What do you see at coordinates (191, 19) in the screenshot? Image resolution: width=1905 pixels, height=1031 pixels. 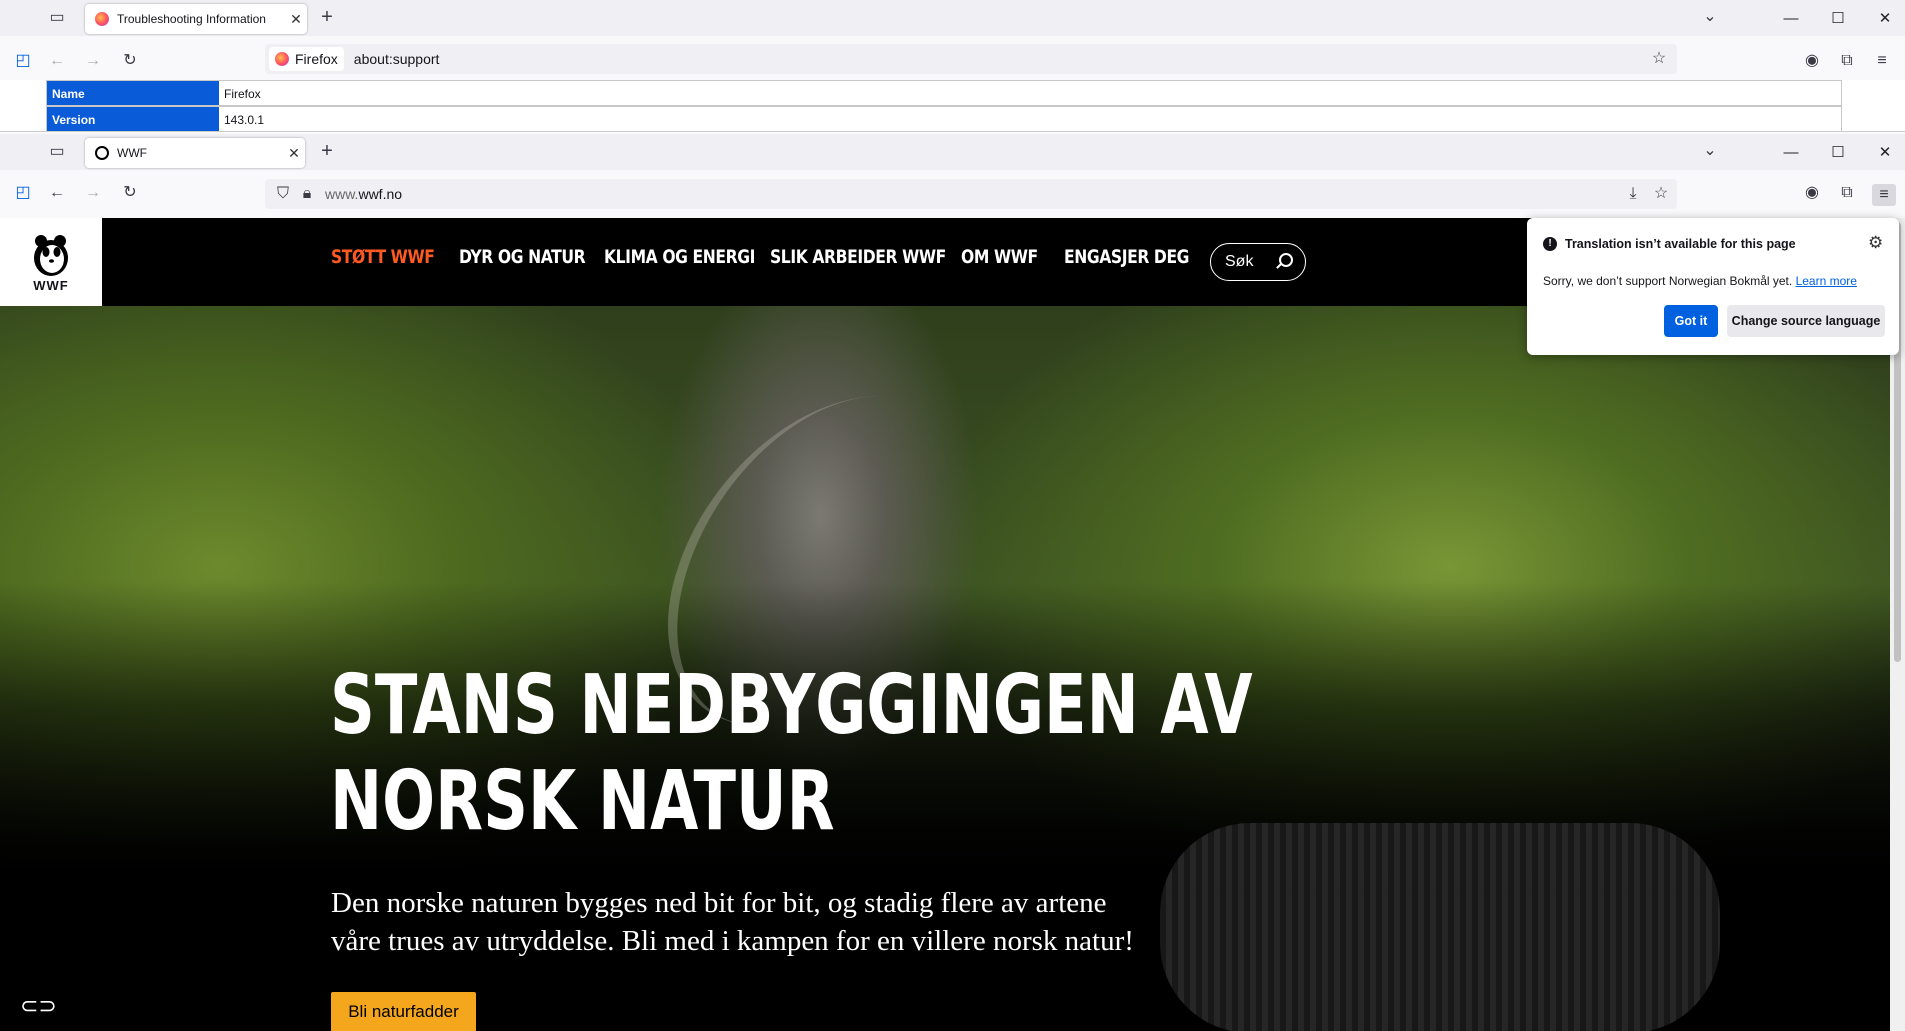 I see `tab-title: Troubleshooting Information` at bounding box center [191, 19].